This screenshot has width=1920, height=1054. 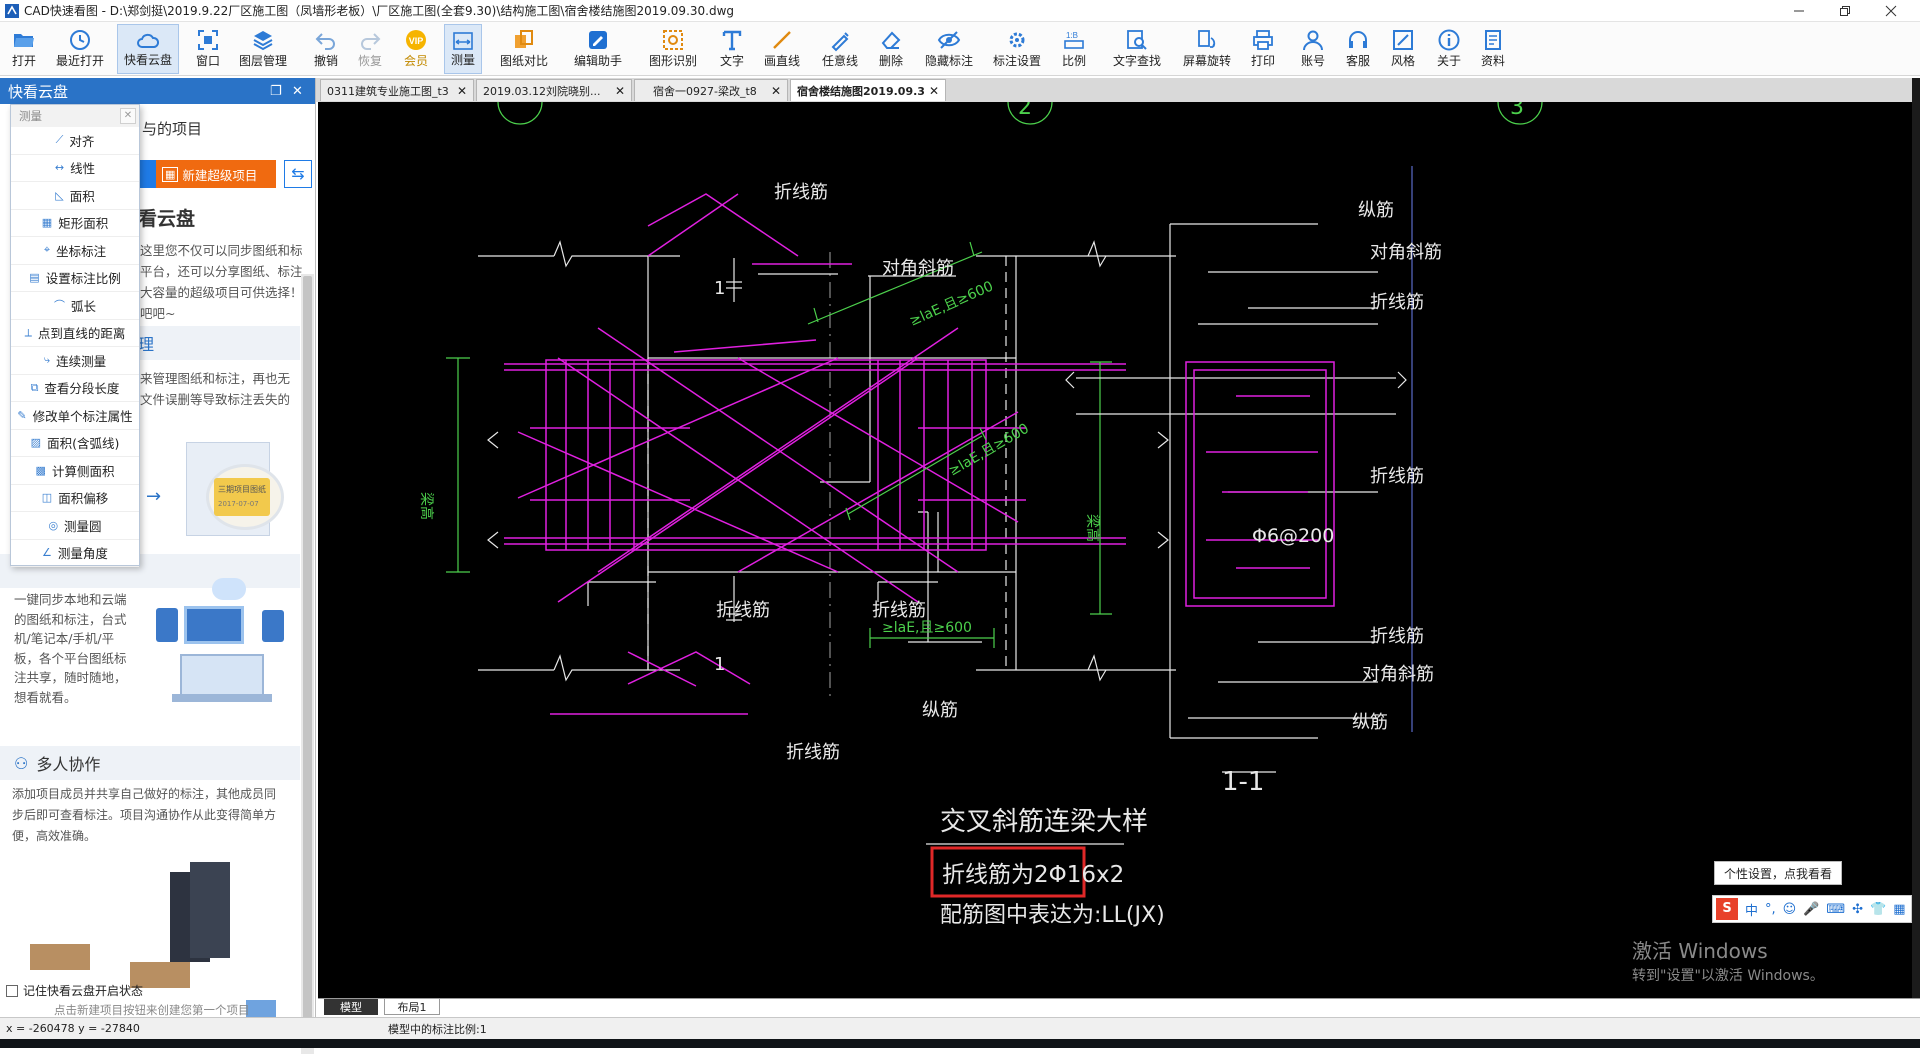 What do you see at coordinates (1857, 909) in the screenshot?
I see `ime-tools-icon: ✣` at bounding box center [1857, 909].